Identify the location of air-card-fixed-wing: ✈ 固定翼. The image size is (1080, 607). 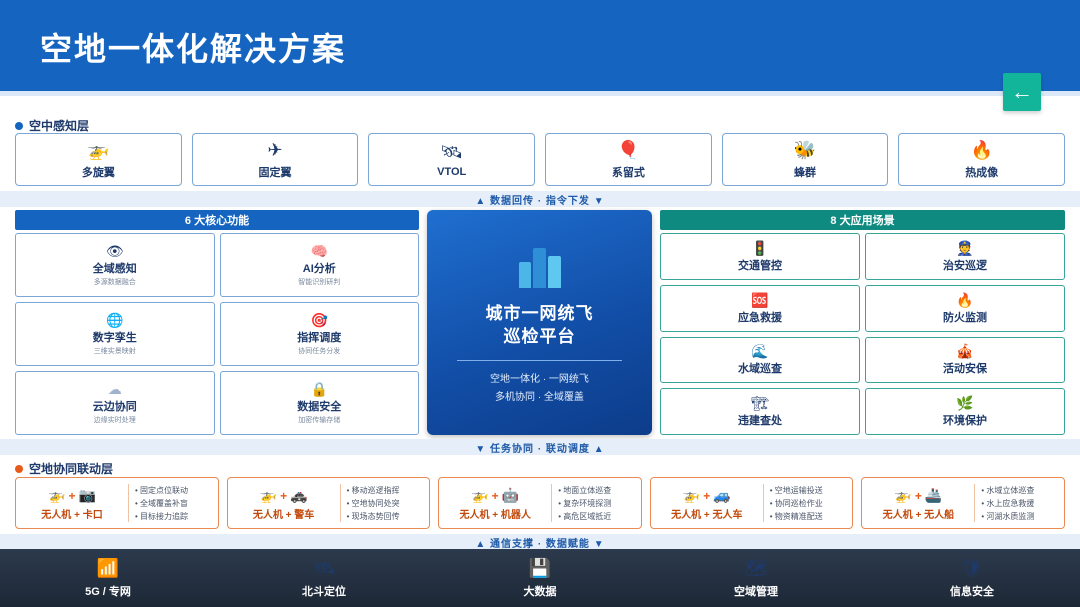
(275, 159).